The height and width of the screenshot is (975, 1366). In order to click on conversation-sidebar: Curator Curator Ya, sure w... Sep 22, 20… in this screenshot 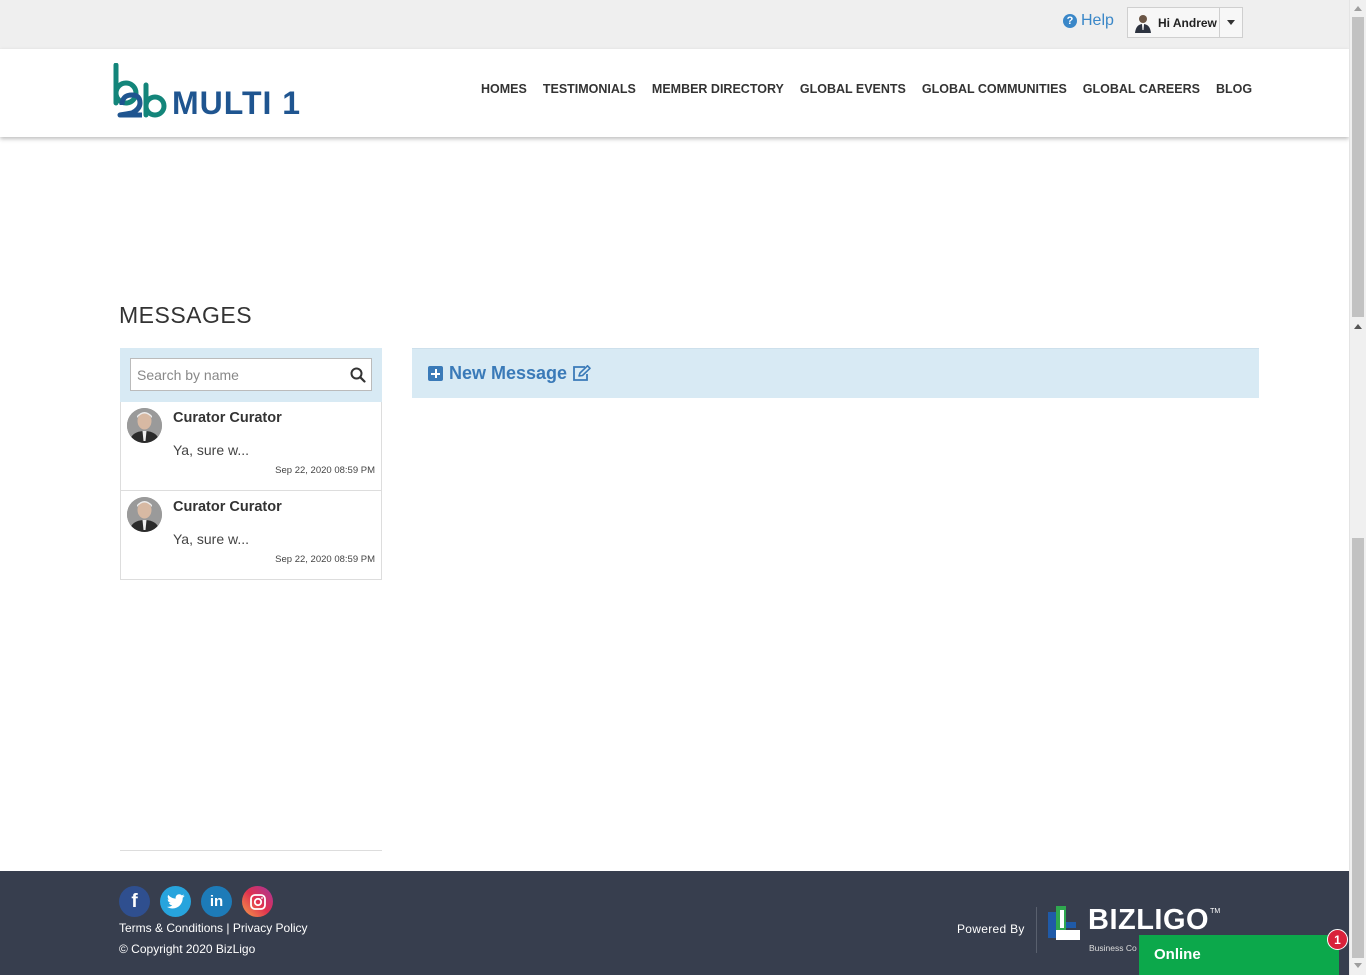, I will do `click(251, 464)`.